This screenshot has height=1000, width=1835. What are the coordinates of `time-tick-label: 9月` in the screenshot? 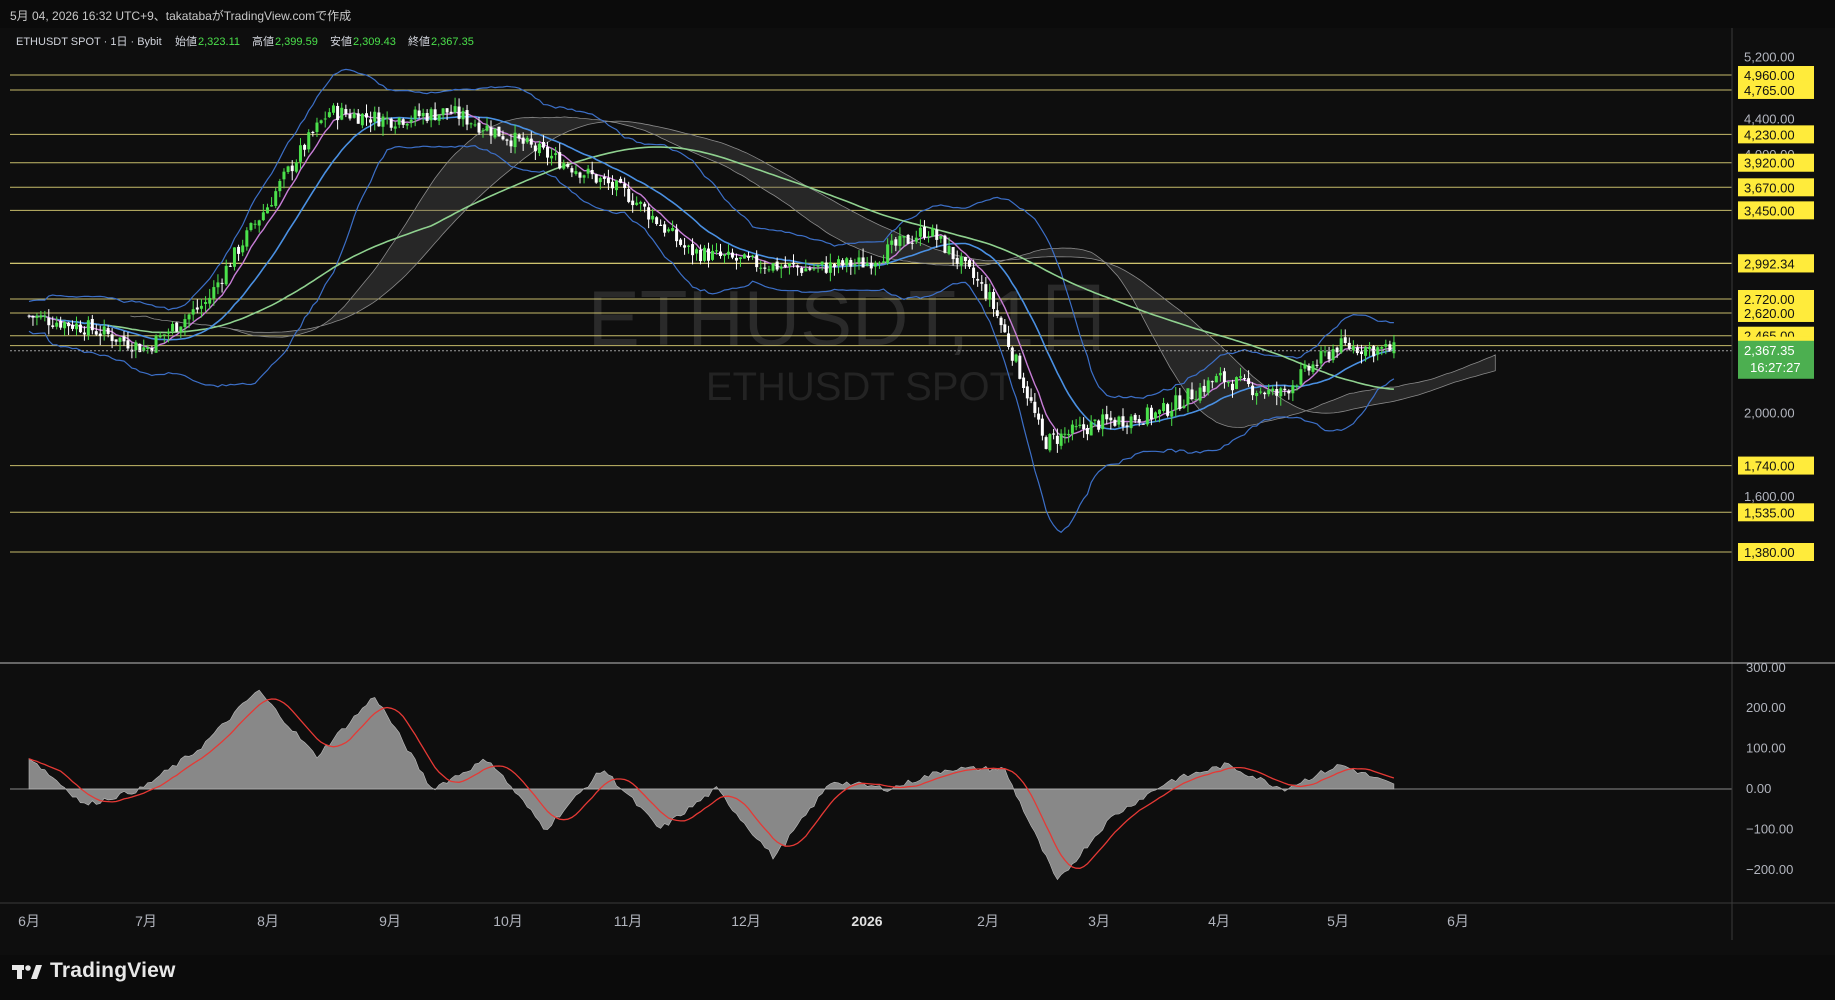 It's located at (390, 921).